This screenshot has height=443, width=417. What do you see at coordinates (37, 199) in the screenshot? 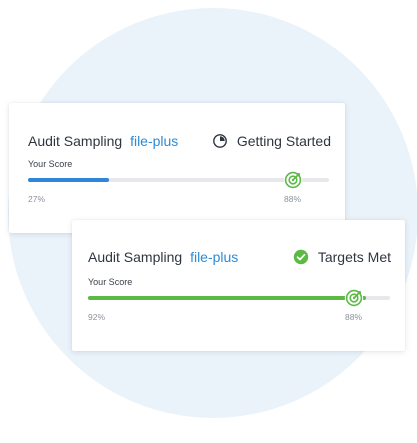
I see `score-percent: 27%` at bounding box center [37, 199].